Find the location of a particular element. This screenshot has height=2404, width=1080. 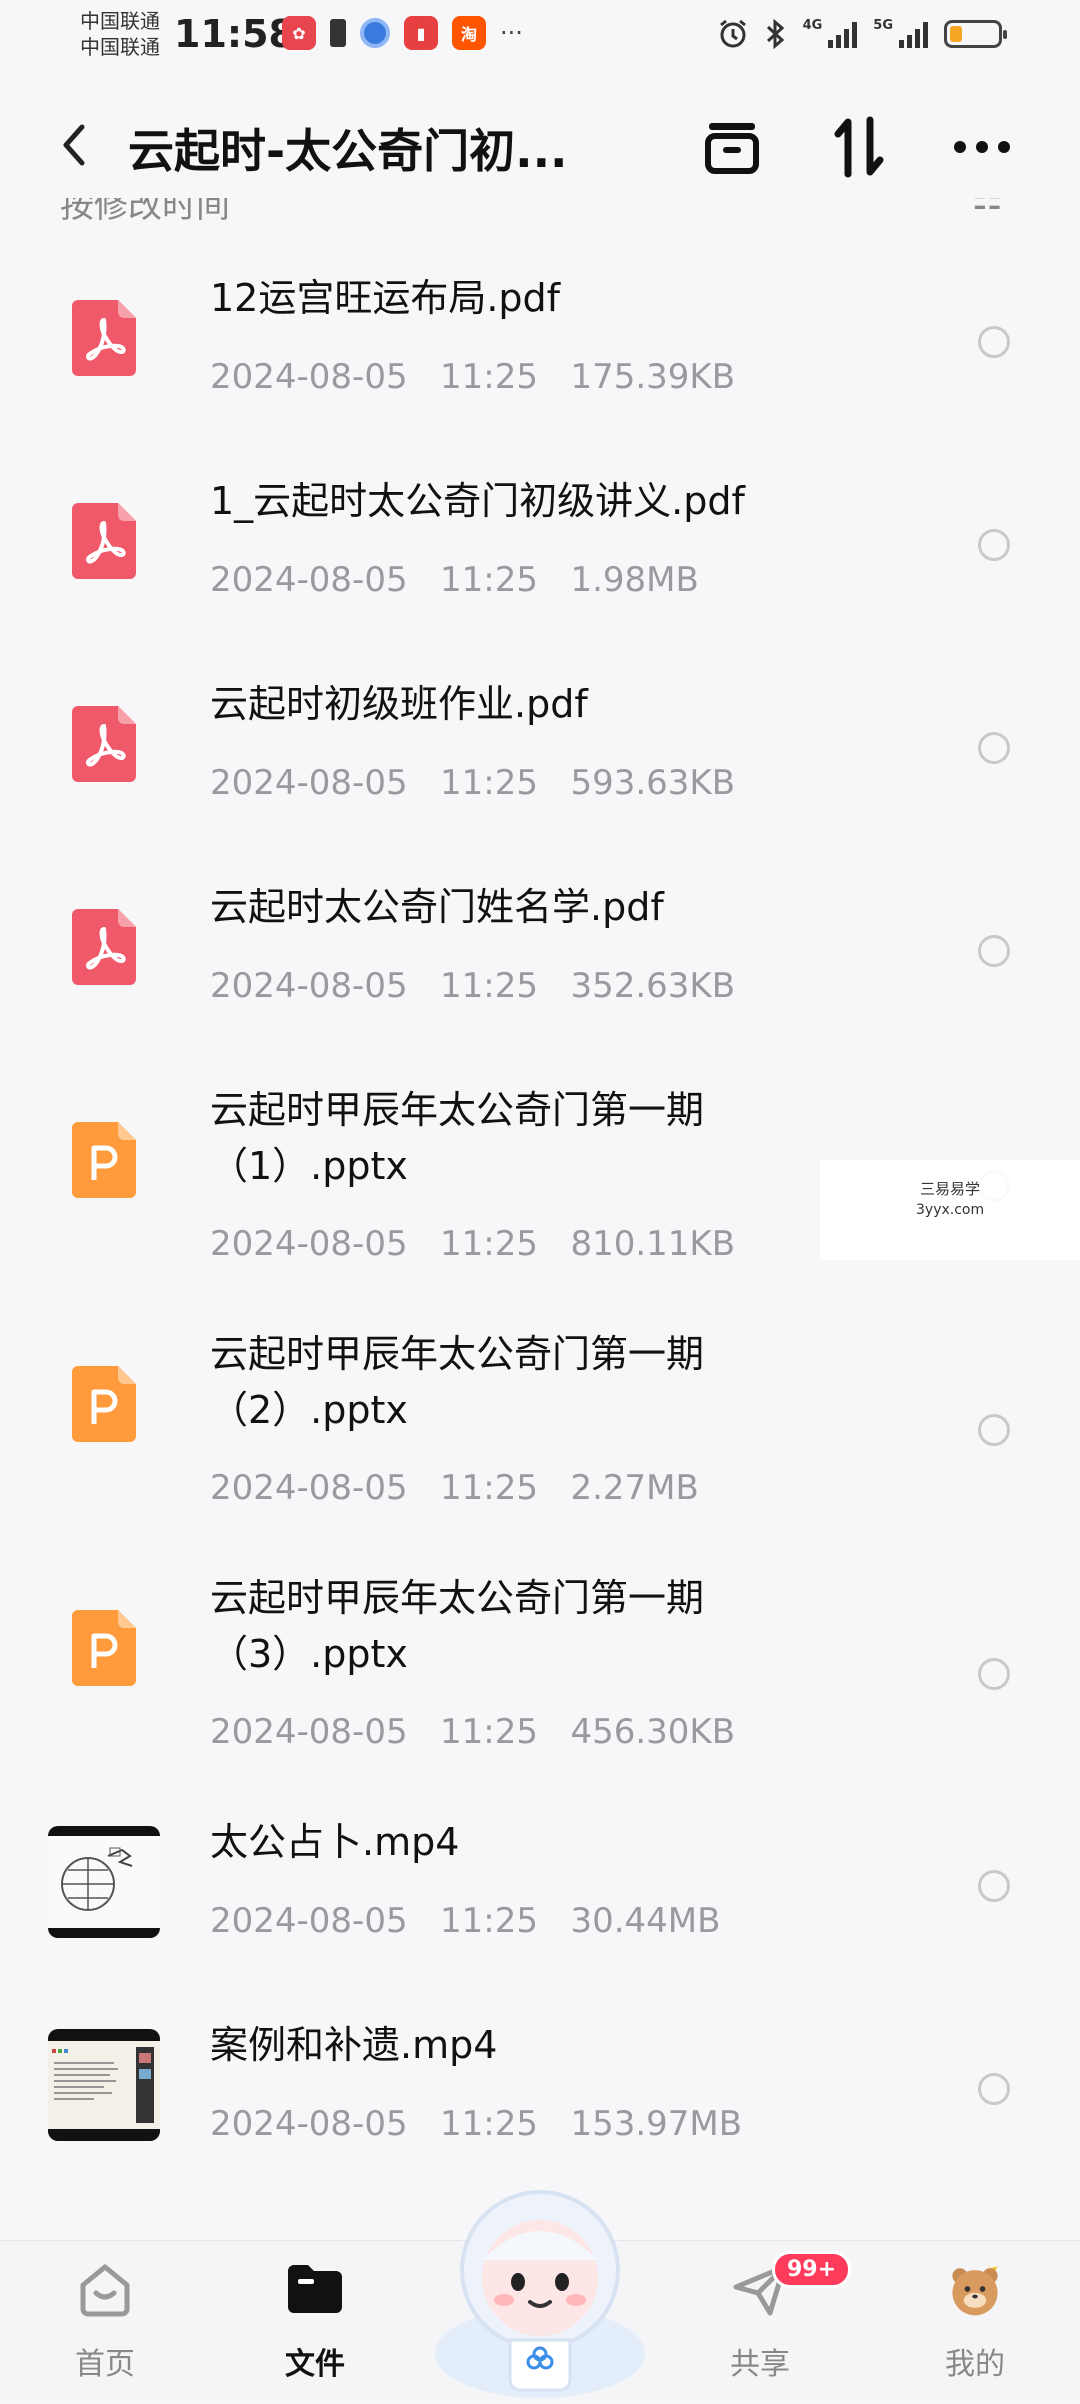

folder-icon is located at coordinates (315, 2289).